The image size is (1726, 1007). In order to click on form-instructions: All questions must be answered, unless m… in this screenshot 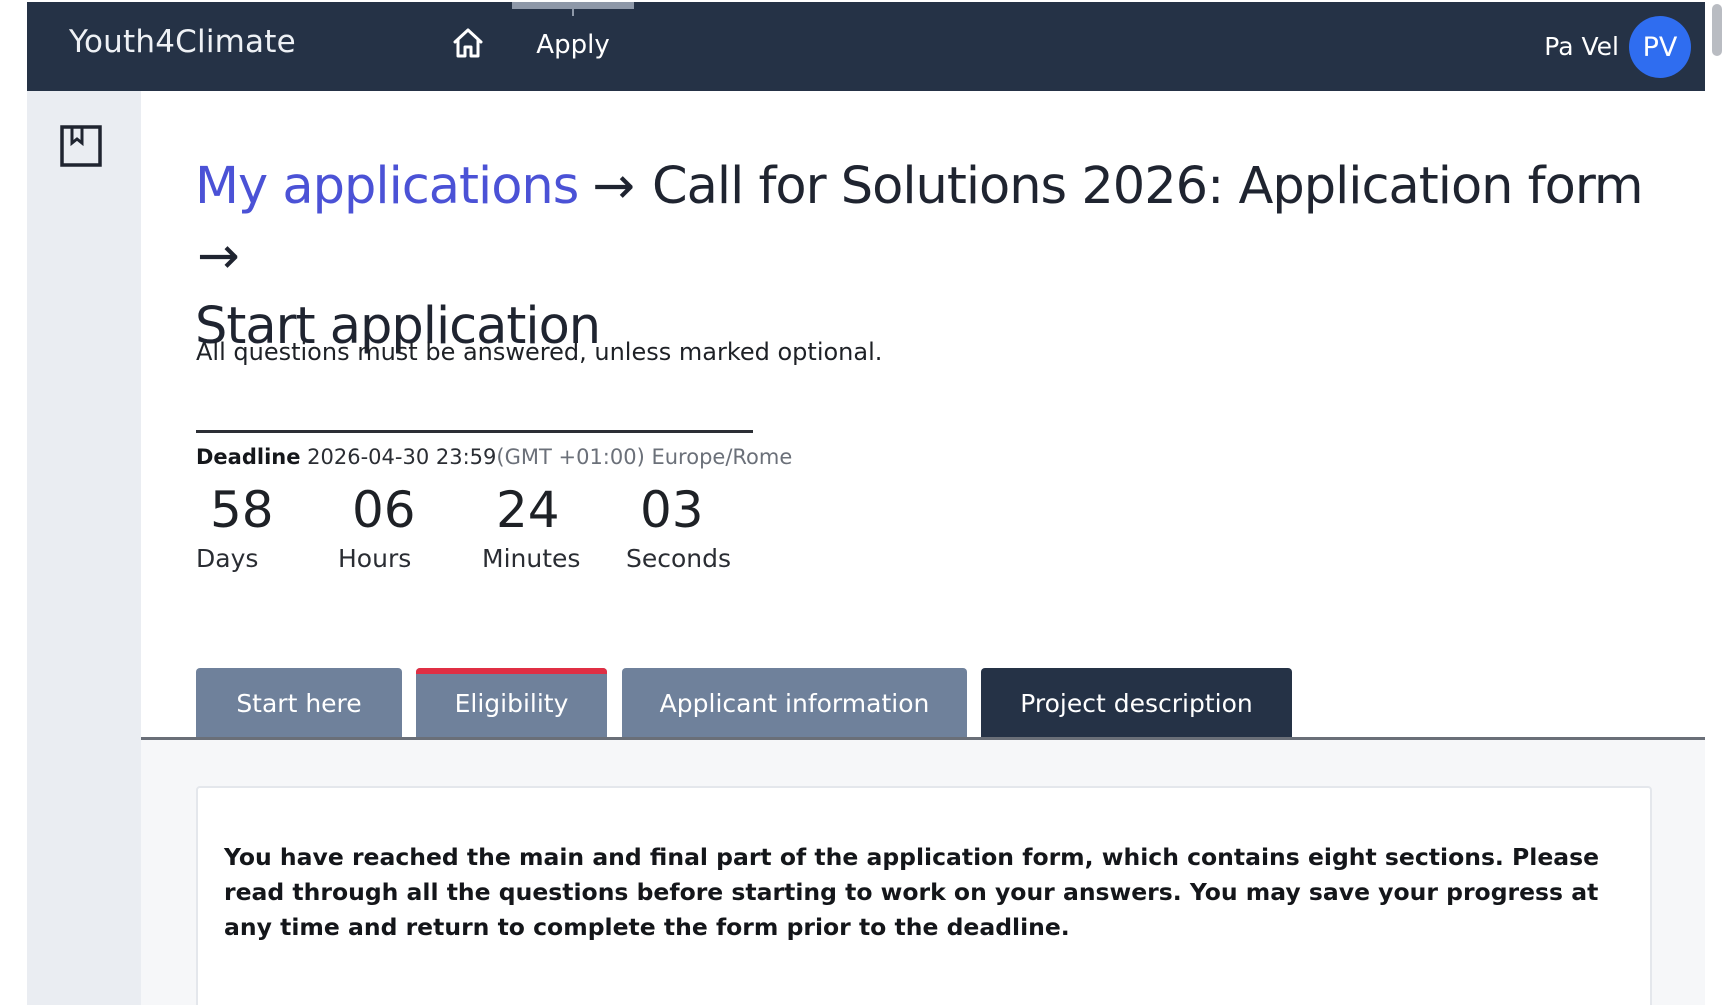, I will do `click(539, 352)`.